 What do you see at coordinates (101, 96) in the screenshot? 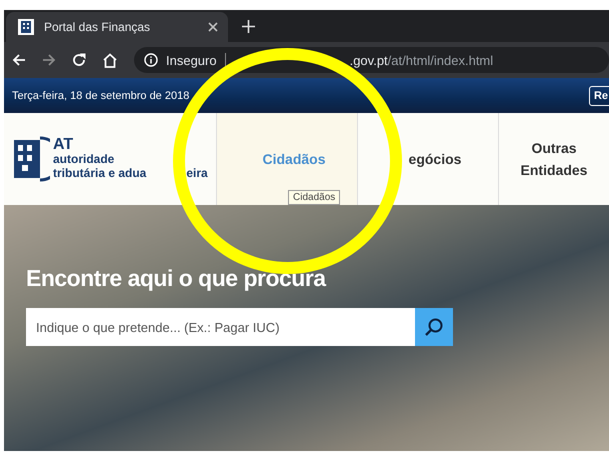
I see `date-text: Terça-feira, 18 de setembro de 2018` at bounding box center [101, 96].